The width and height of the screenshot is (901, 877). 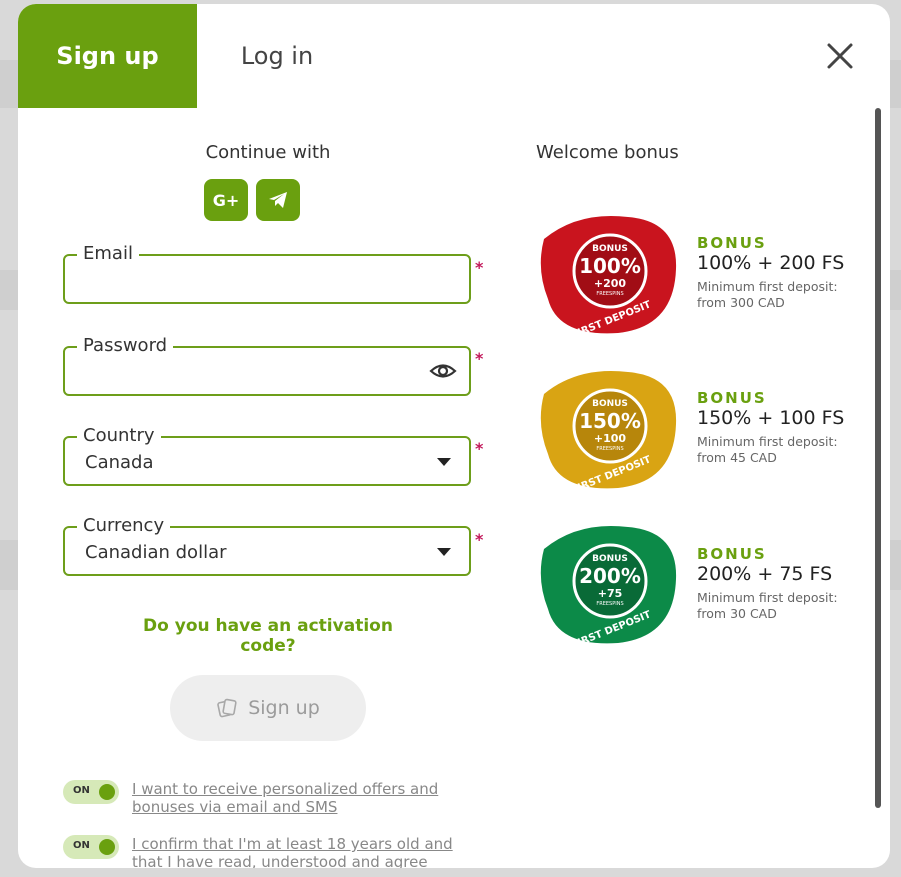 What do you see at coordinates (610, 421) in the screenshot?
I see `svg-text: 150%` at bounding box center [610, 421].